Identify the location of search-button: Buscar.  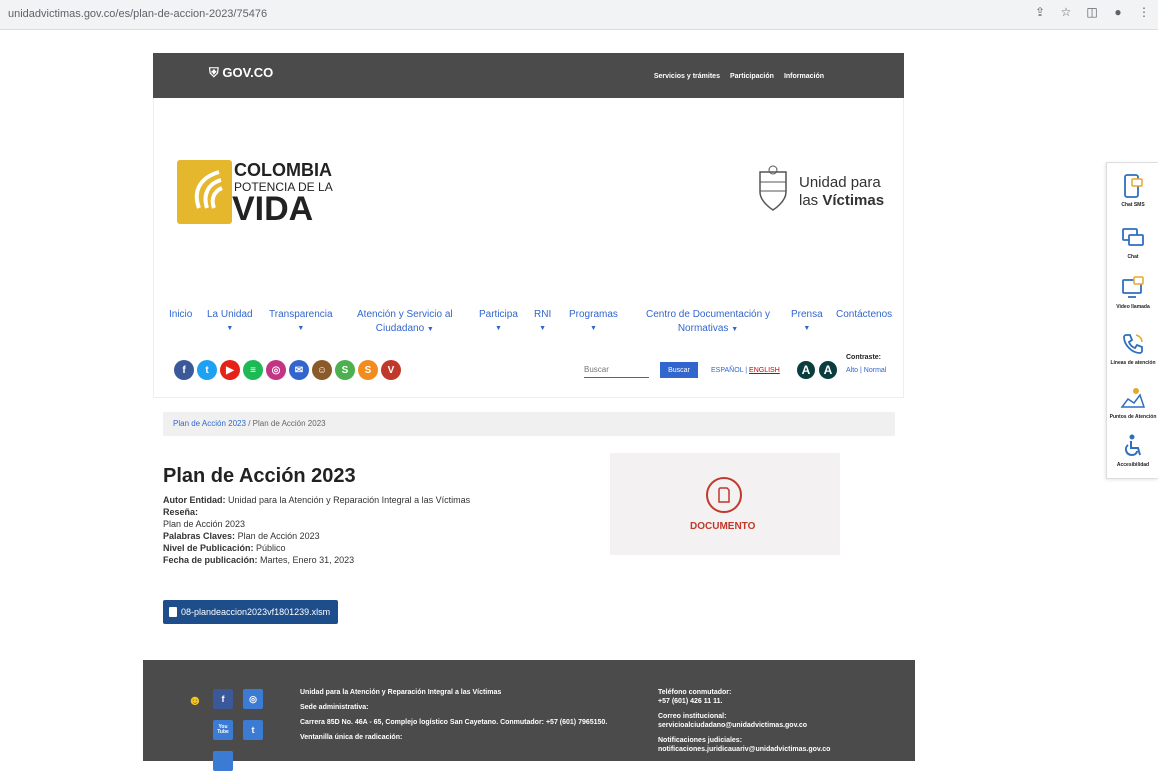
(679, 370).